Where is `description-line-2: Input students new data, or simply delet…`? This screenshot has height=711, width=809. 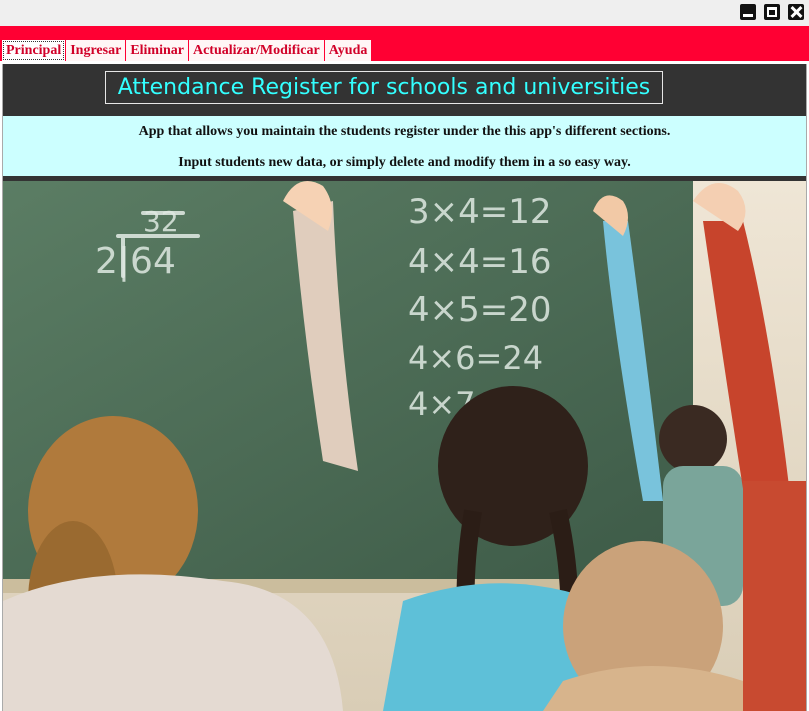 description-line-2: Input students new data, or simply delet… is located at coordinates (404, 162).